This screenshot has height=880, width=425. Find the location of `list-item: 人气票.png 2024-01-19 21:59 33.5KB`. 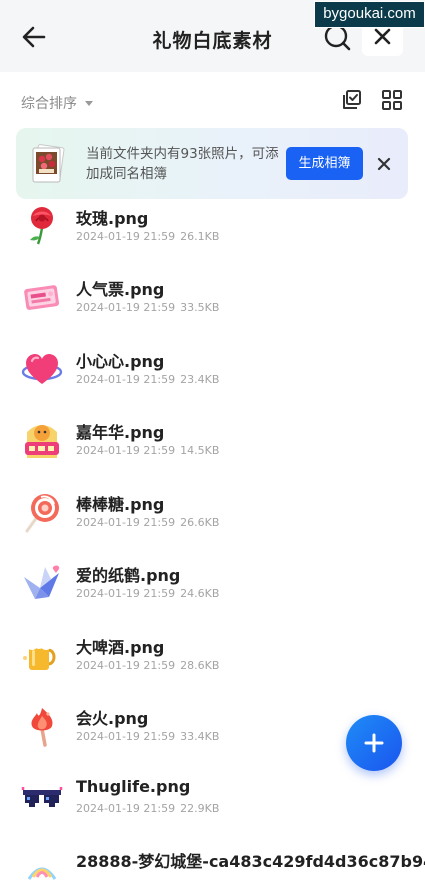

list-item: 人气票.png 2024-01-19 21:59 33.5KB is located at coordinates (212, 306).